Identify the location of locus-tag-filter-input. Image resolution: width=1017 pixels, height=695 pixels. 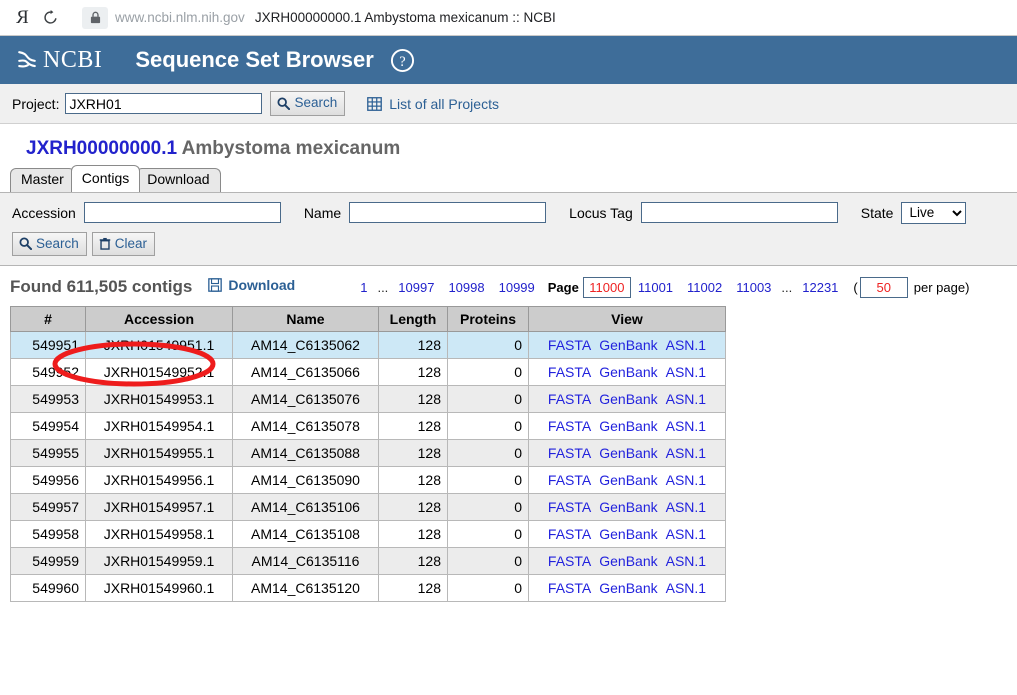
(739, 213).